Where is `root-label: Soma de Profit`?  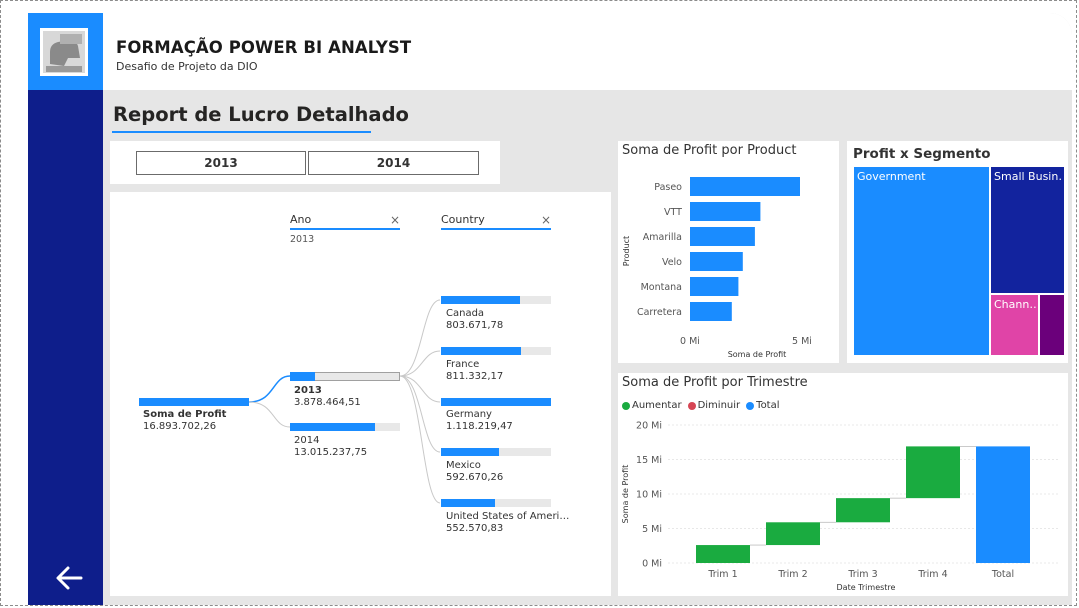
root-label: Soma de Profit is located at coordinates (185, 414).